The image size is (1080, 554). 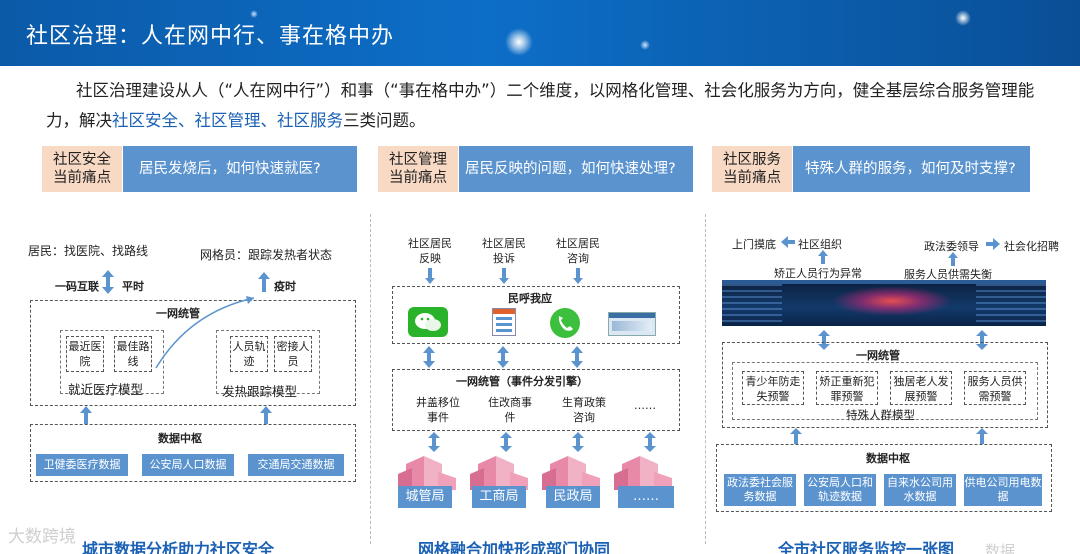 What do you see at coordinates (920, 490) in the screenshot?
I see `source-water: 自来水公司用水数据` at bounding box center [920, 490].